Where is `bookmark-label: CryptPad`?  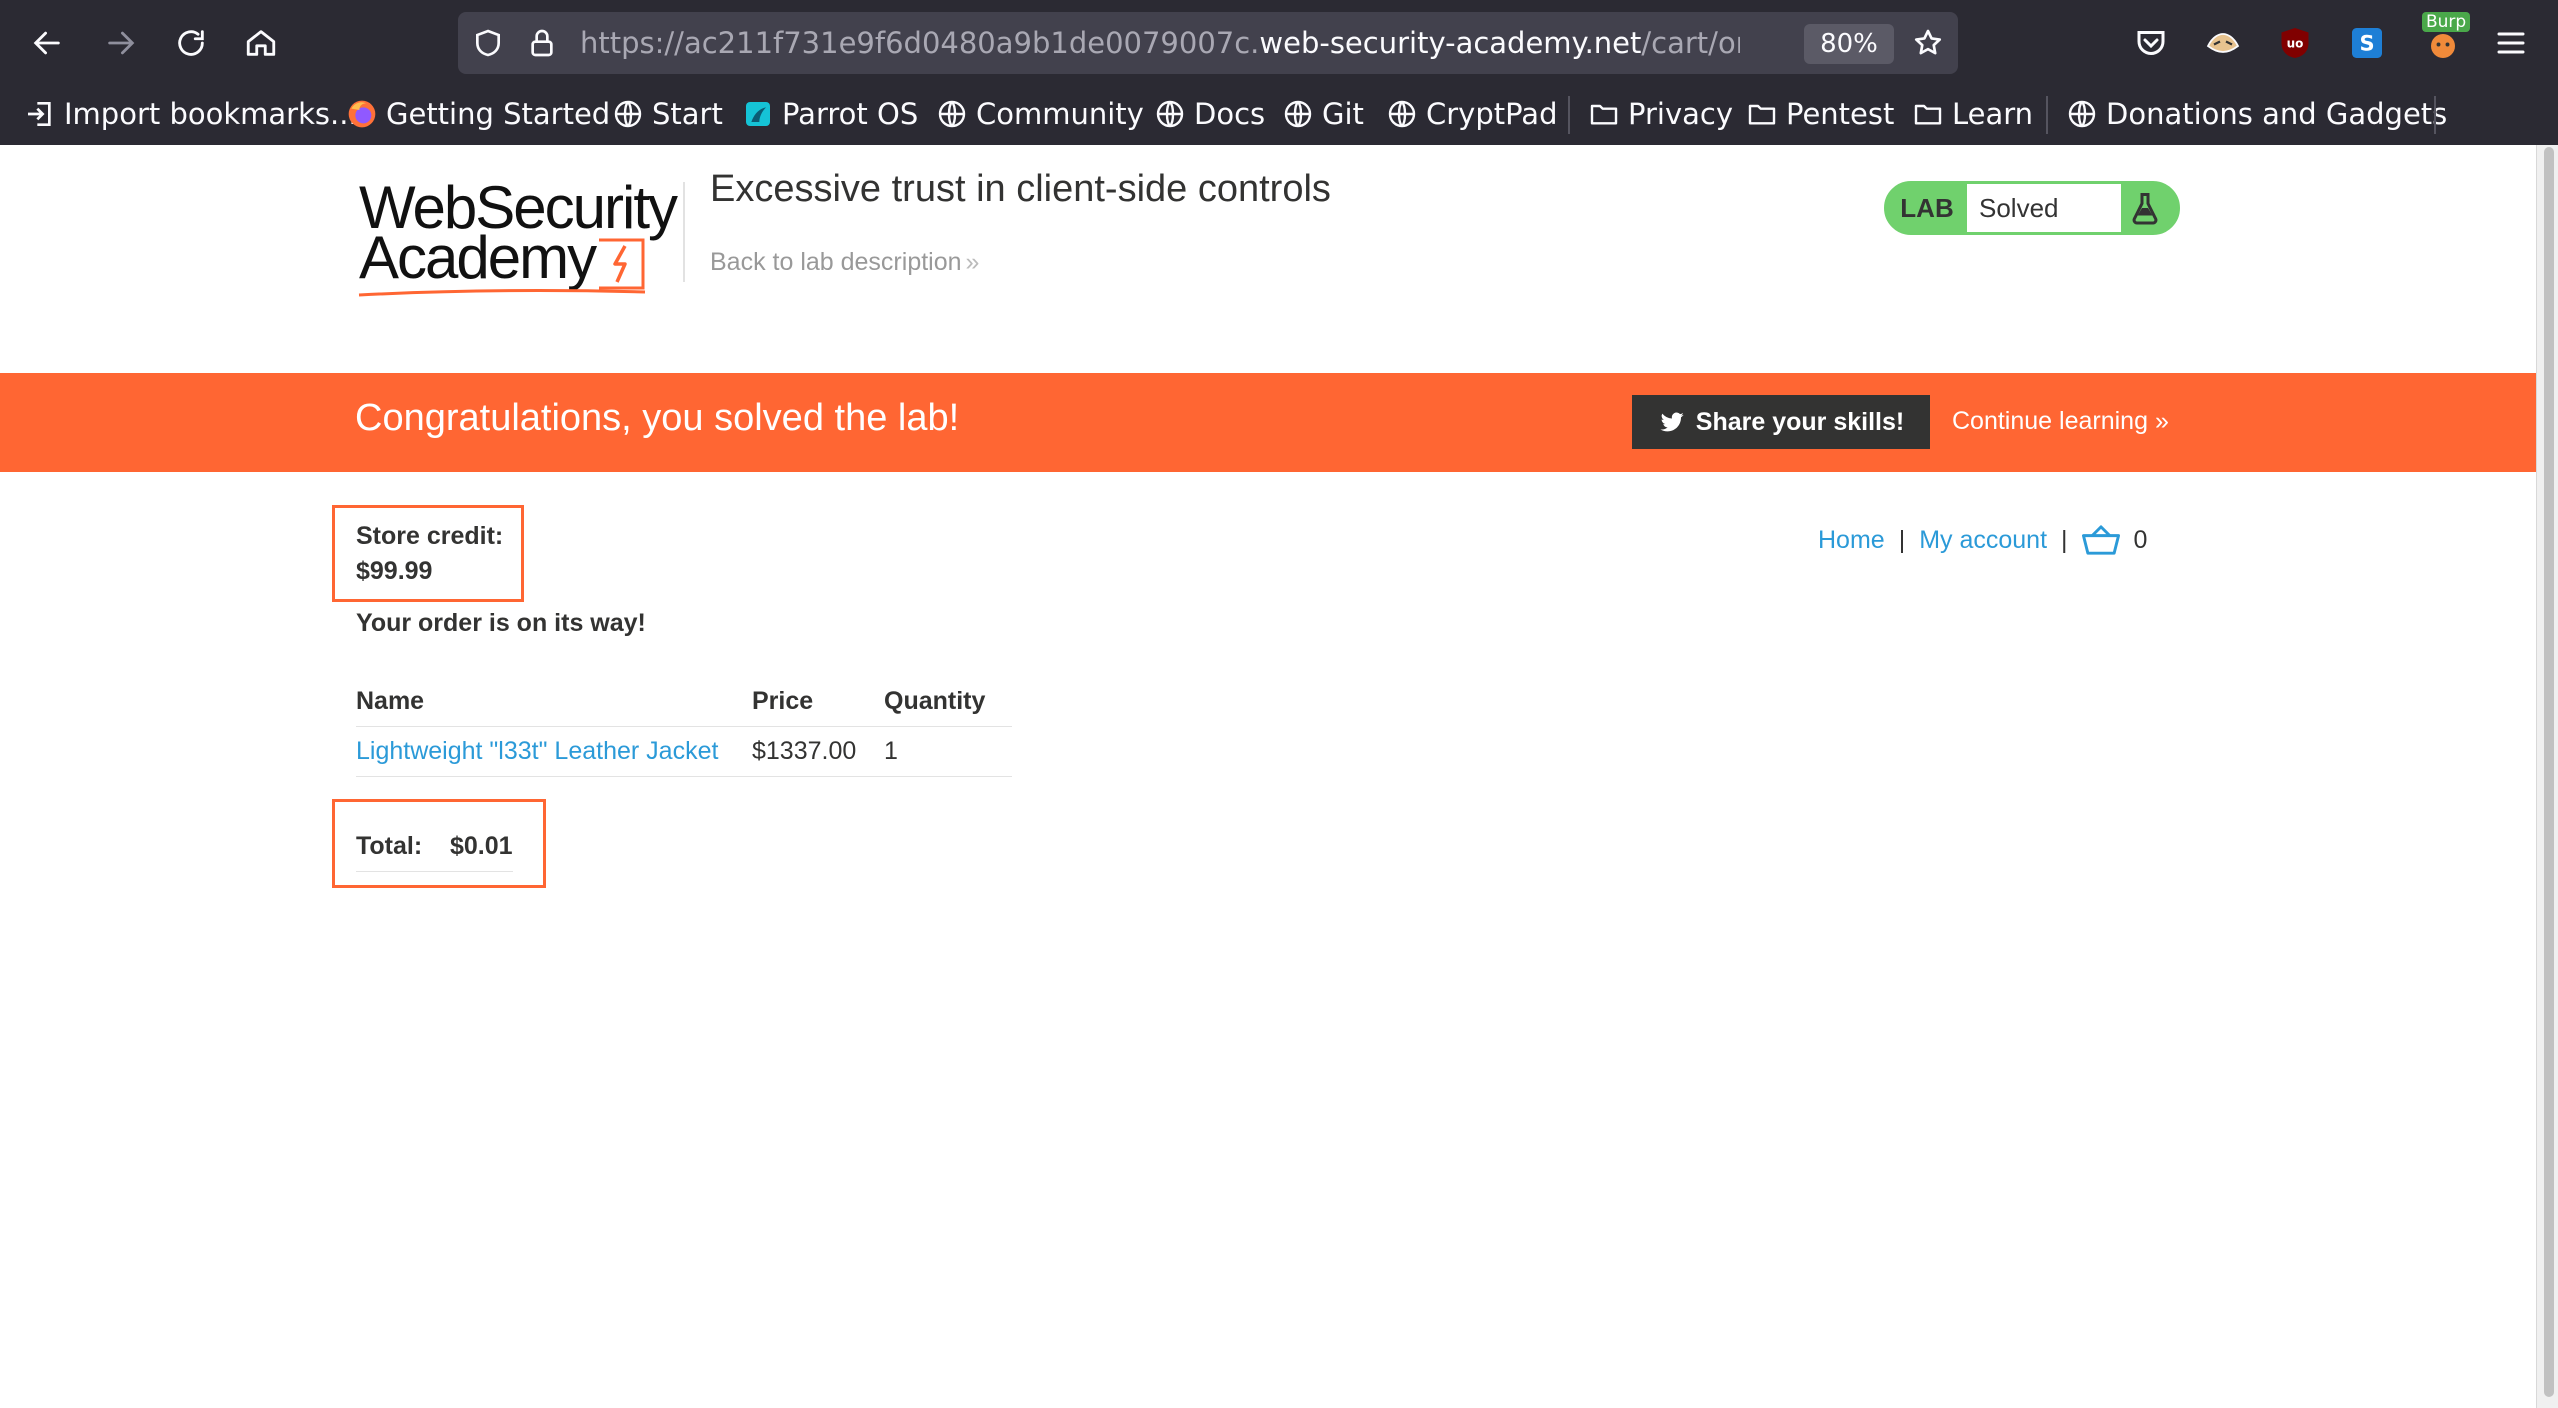
bookmark-label: CryptPad is located at coordinates (1492, 114).